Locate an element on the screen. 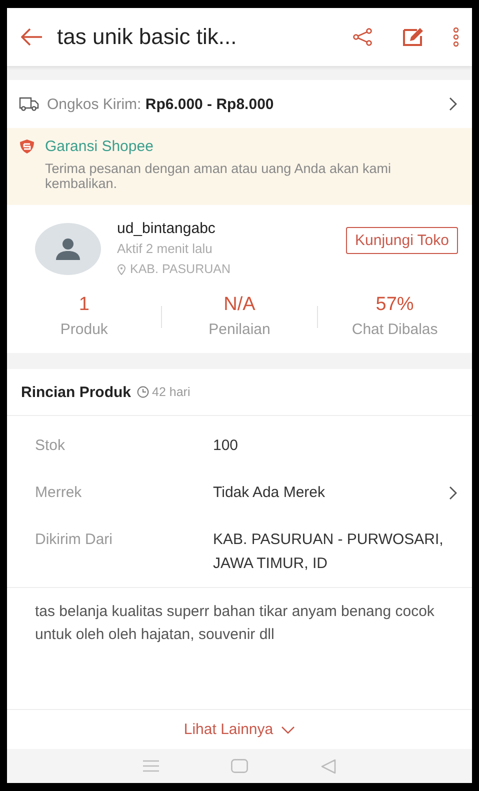 Image resolution: width=479 pixels, height=791 pixels. spec-label: Merrek is located at coordinates (59, 493).